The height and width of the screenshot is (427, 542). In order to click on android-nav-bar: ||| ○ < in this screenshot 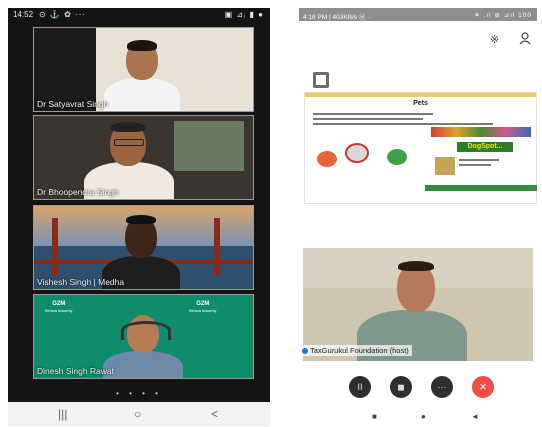, I will do `click(139, 414)`.